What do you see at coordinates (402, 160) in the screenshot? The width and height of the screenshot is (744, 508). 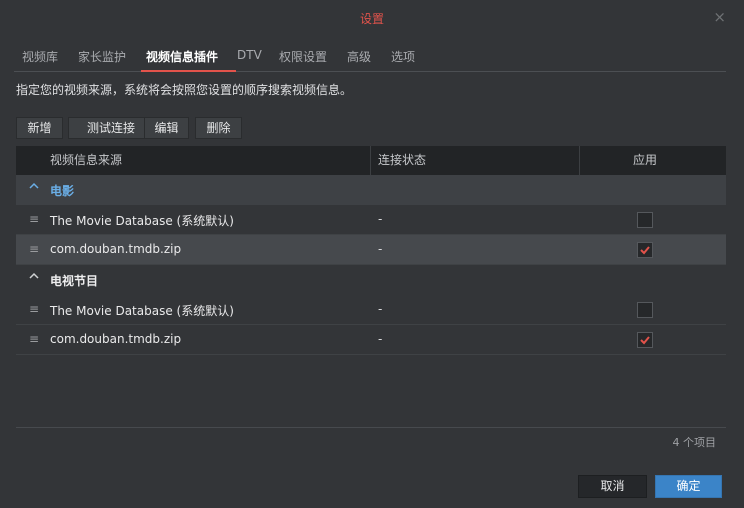 I see `column-status: 连接状态` at bounding box center [402, 160].